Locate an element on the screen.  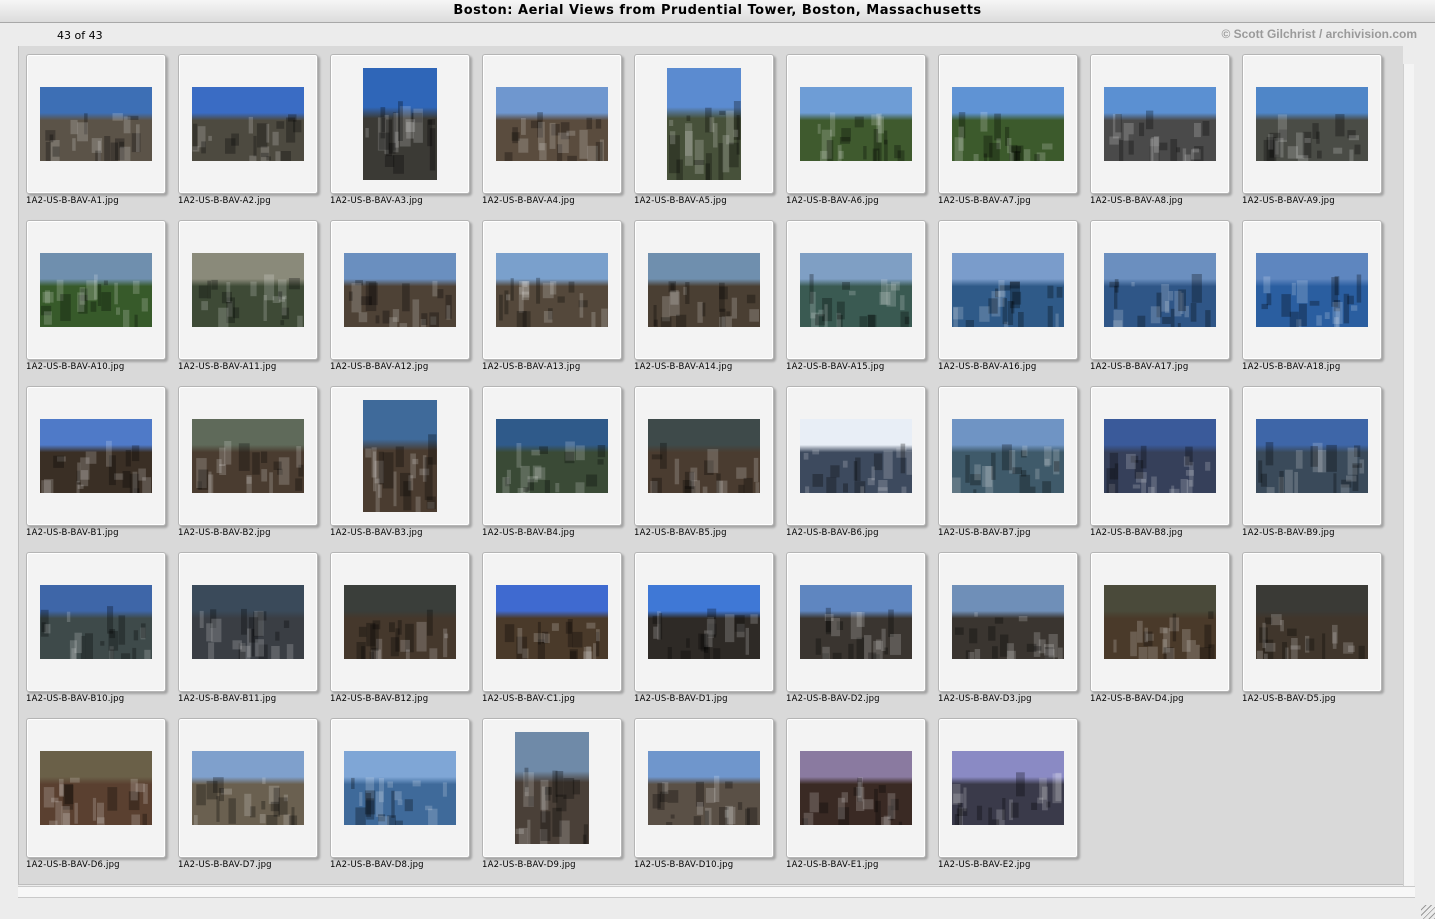
thumbnail-item: 1A2-US-B-BAV-A15.jpg is located at coordinates (862, 303).